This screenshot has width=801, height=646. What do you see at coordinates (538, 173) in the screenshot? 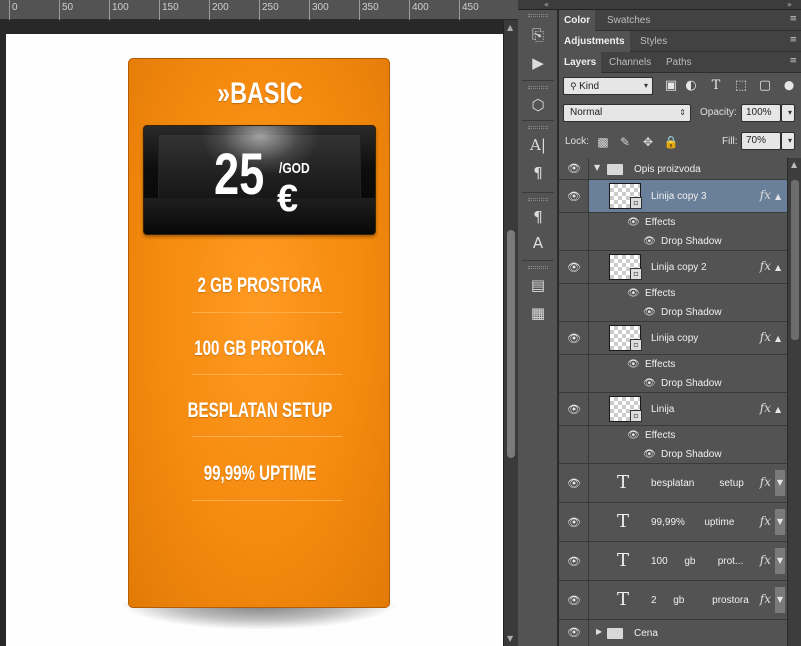
I see `paragraph-icon: ¶` at bounding box center [538, 173].